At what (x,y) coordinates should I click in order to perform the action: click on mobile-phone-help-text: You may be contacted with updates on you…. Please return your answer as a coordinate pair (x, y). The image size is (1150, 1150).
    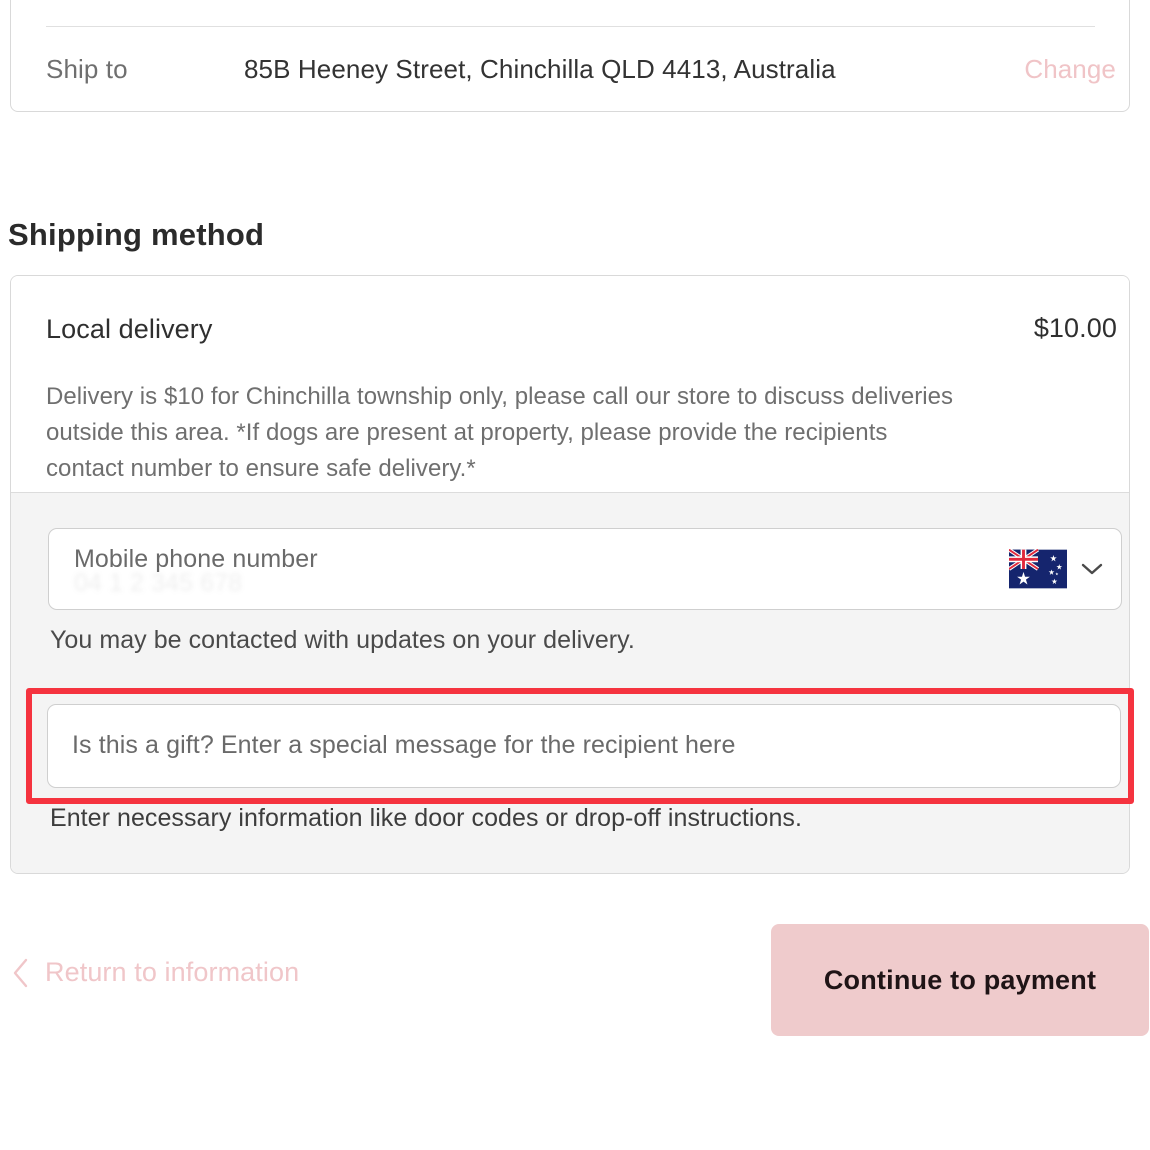
    Looking at the image, I should click on (342, 640).